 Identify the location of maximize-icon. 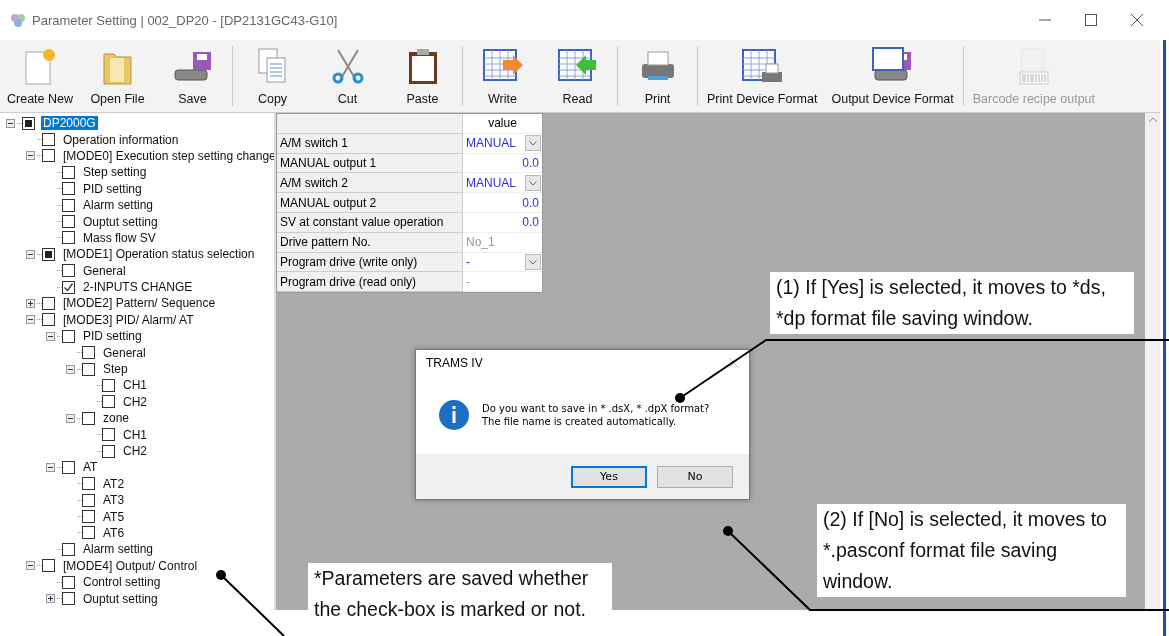
(1091, 20).